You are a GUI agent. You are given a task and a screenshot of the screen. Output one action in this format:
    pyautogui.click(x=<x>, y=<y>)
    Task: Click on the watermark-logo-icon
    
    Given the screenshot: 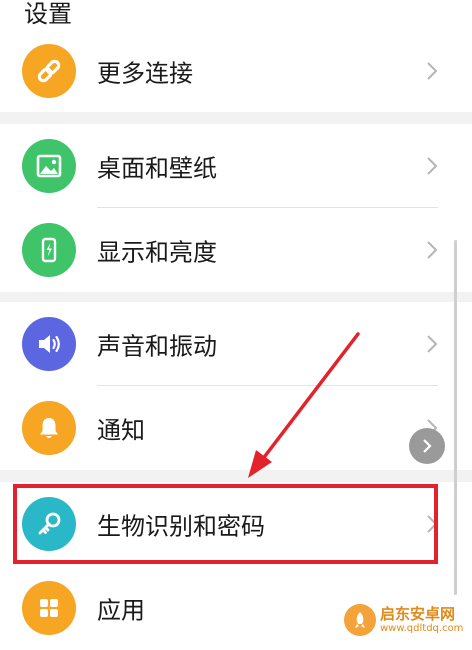 What is the action you would take?
    pyautogui.click(x=360, y=620)
    